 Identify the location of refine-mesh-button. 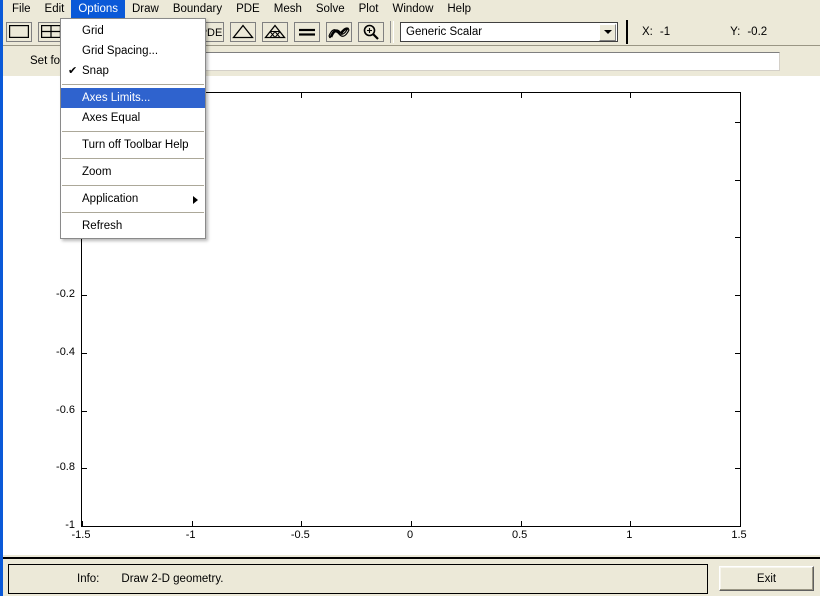
(275, 31).